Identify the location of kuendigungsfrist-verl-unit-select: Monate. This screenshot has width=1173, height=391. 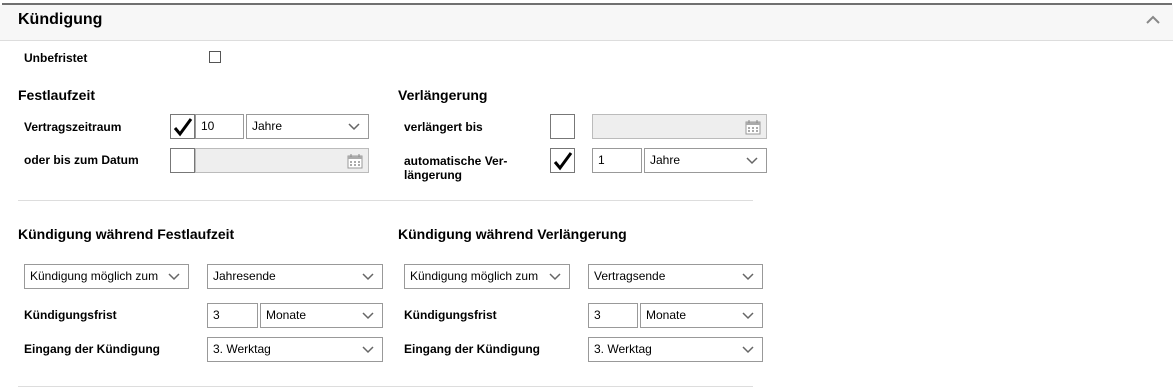
(701, 315).